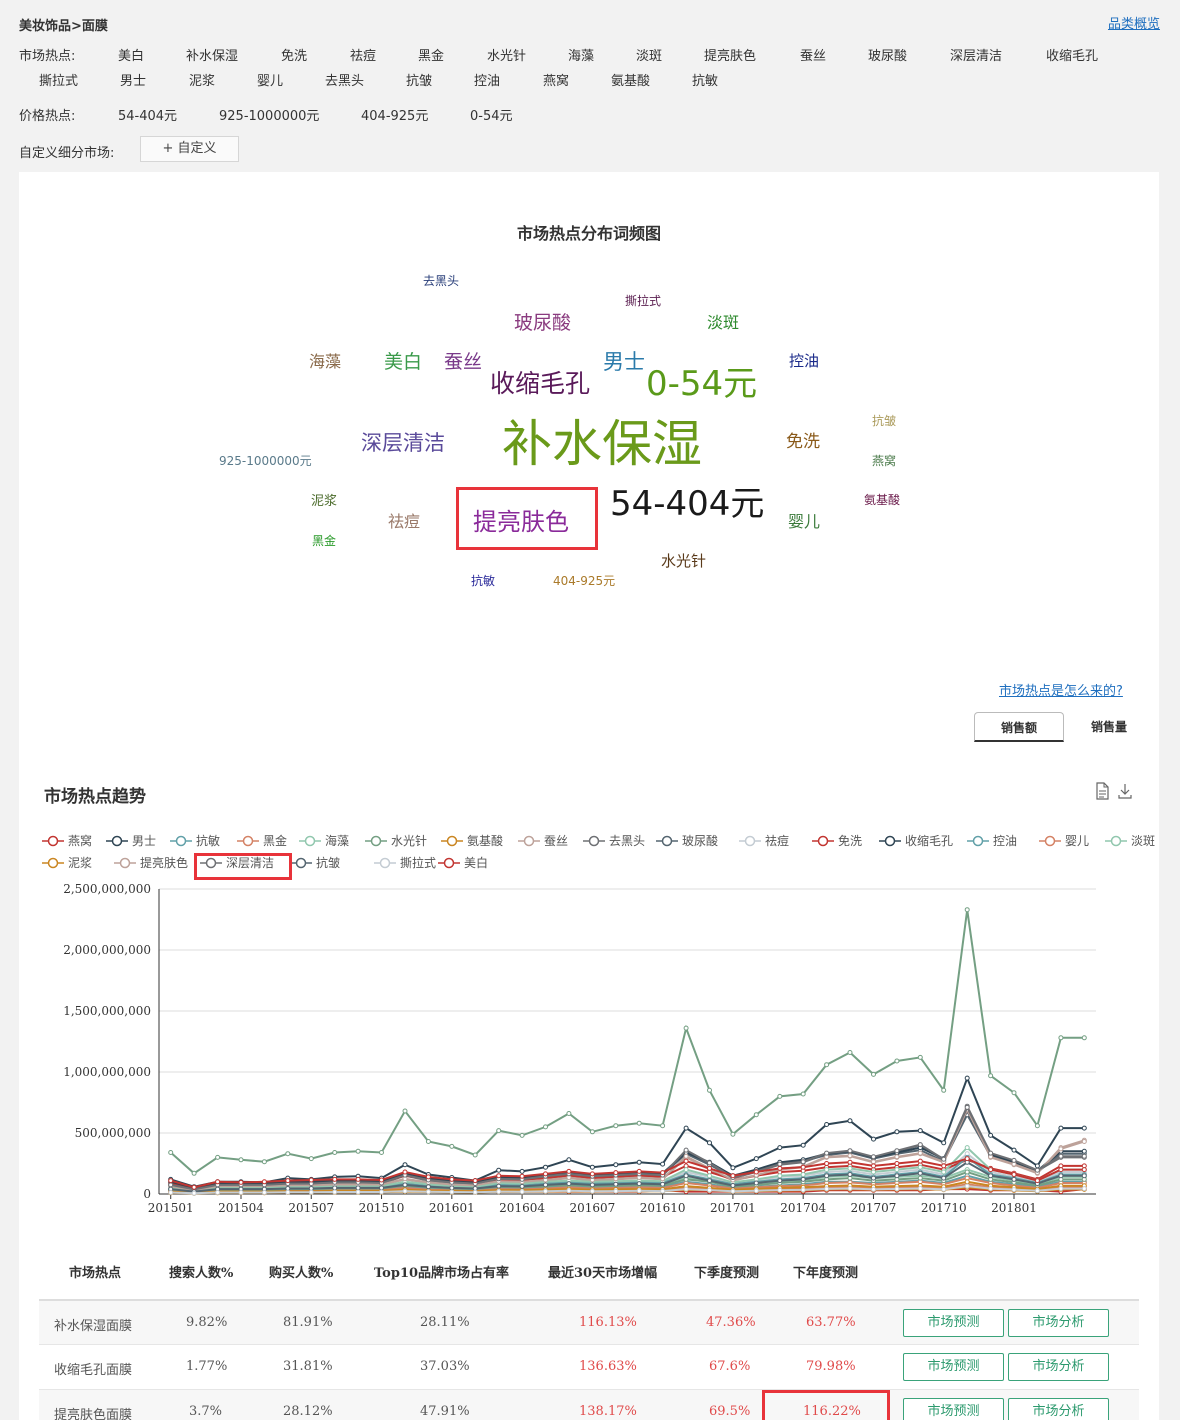  I want to click on category-overview-link: 品类概览, so click(1134, 22).